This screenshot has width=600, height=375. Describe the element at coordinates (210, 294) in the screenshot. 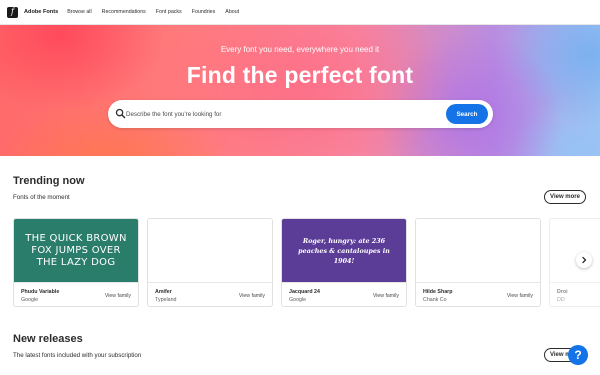

I see `card-footer: Amifer Typeland View family` at that location.